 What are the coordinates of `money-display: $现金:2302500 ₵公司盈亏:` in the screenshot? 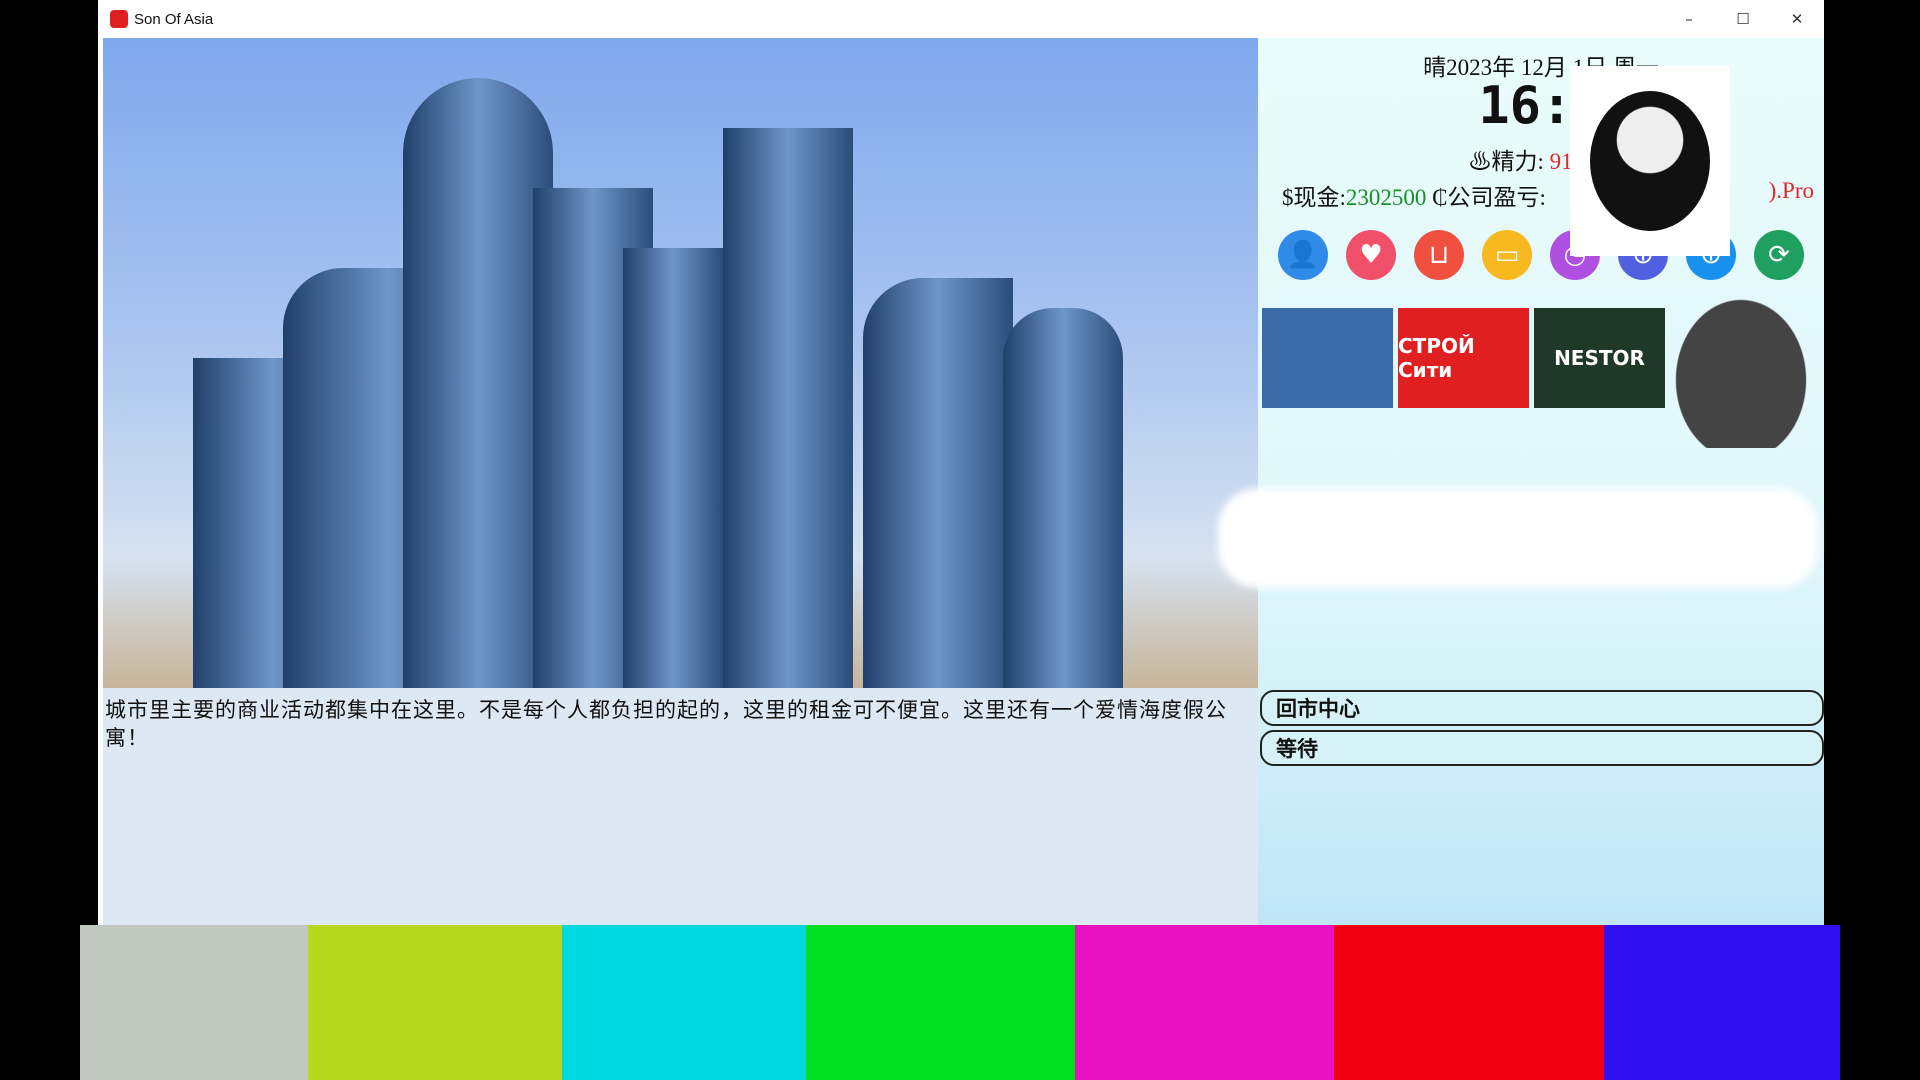 It's located at (1414, 195).